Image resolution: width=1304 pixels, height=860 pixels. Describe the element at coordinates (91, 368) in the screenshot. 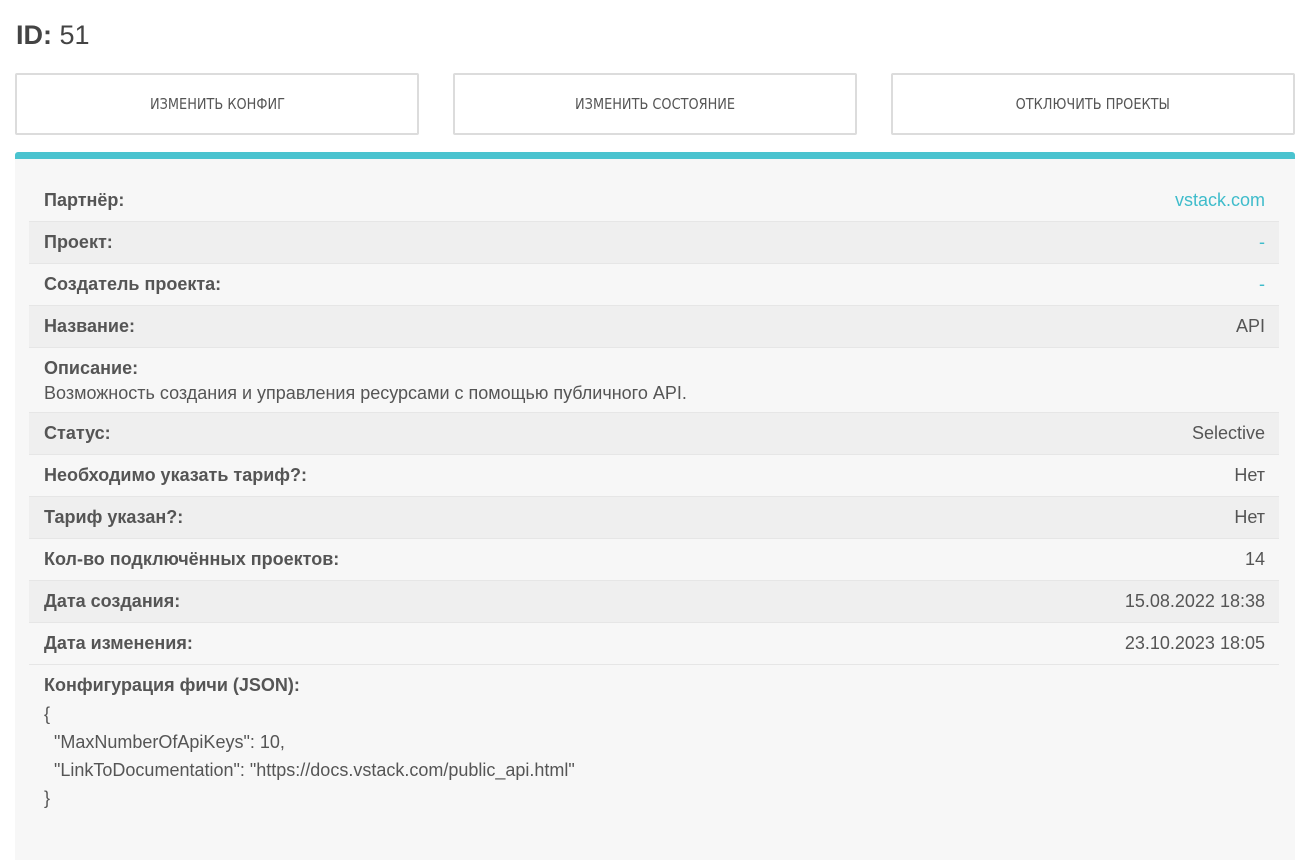

I see `detail-label: Описание:` at that location.